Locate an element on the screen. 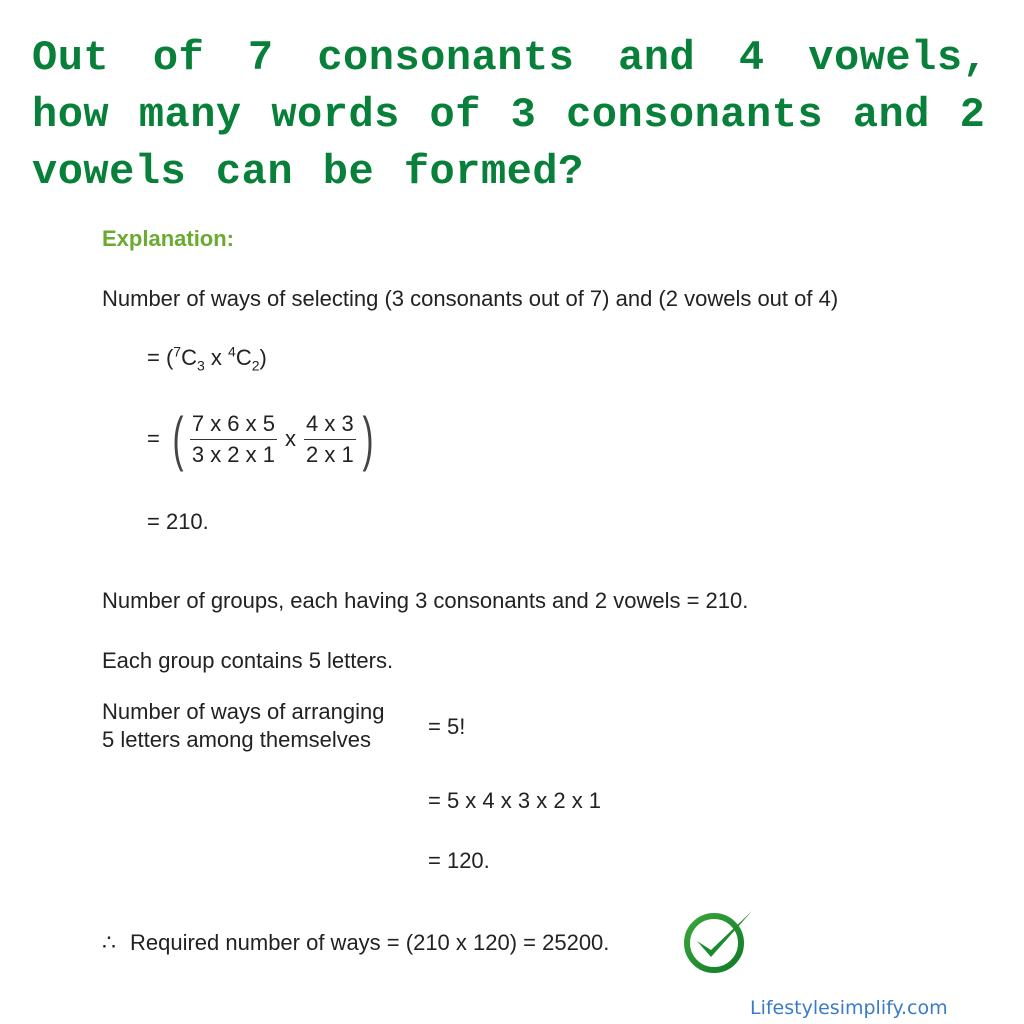  comb-times: x is located at coordinates (216, 357).